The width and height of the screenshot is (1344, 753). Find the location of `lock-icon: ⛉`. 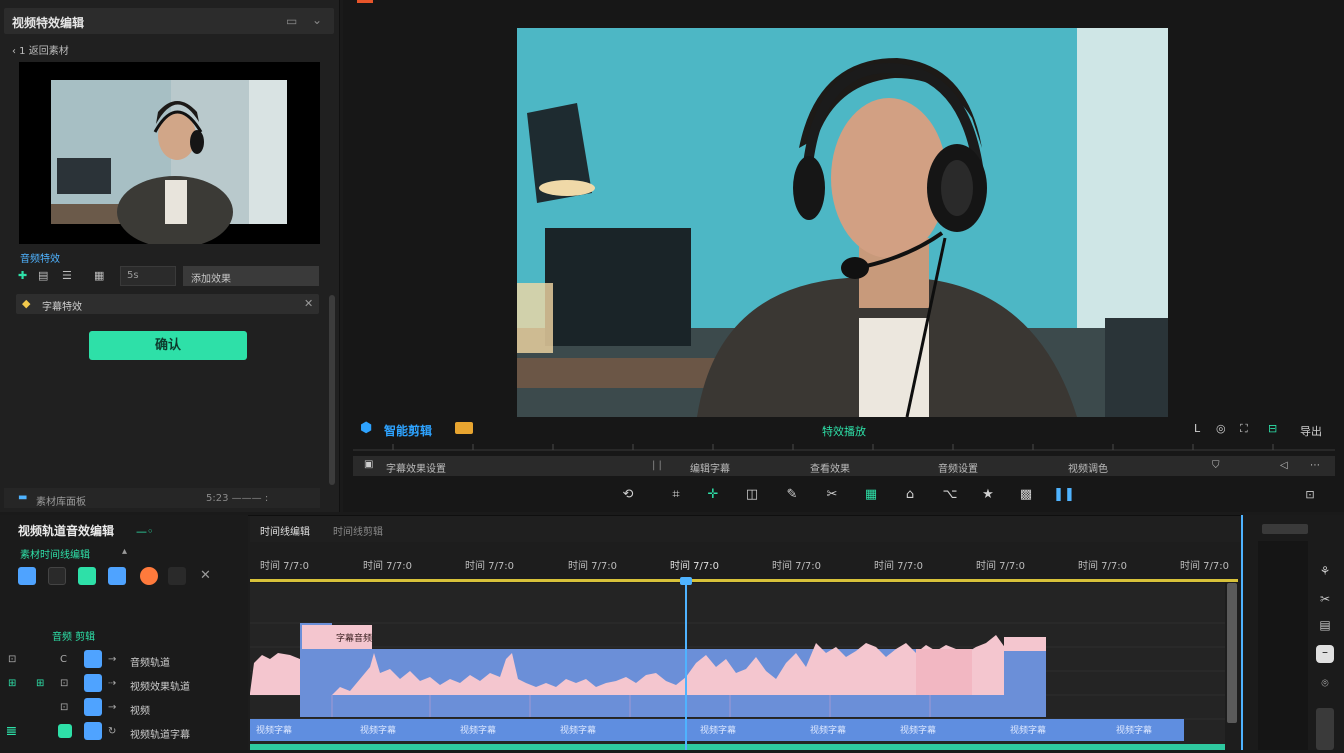

lock-icon: ⛉ is located at coordinates (1216, 465).